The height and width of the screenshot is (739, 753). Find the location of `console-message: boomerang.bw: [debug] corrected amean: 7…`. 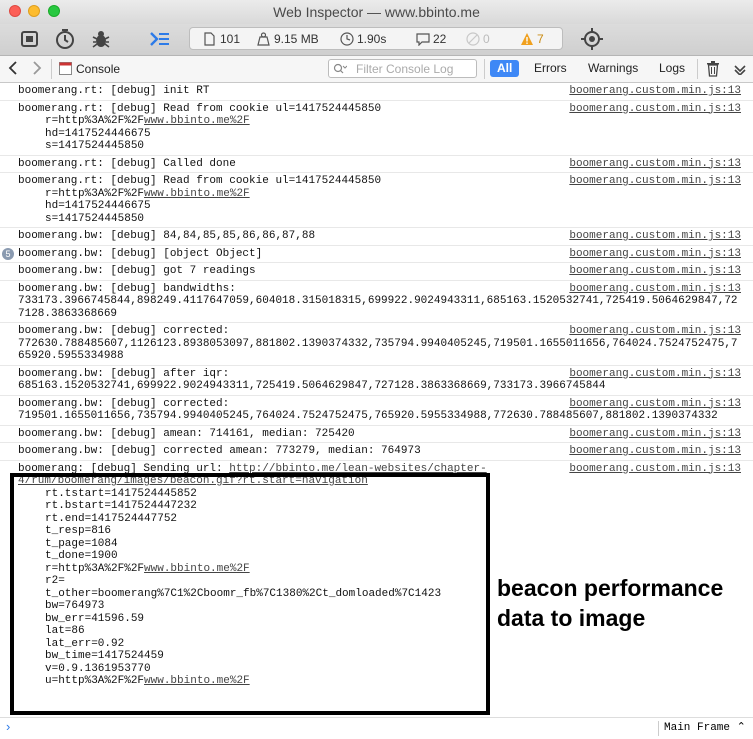

console-message: boomerang.bw: [debug] corrected amean: 7… is located at coordinates (376, 452).